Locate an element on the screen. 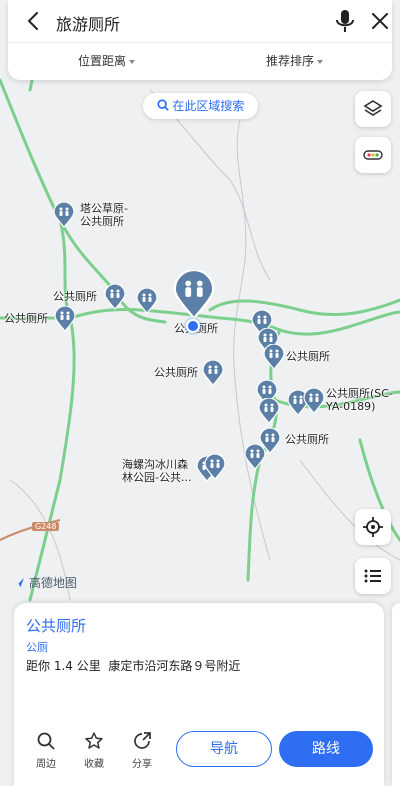 This screenshot has height=786, width=400. map-label-toilet-b: 公共厕所 is located at coordinates (26, 318).